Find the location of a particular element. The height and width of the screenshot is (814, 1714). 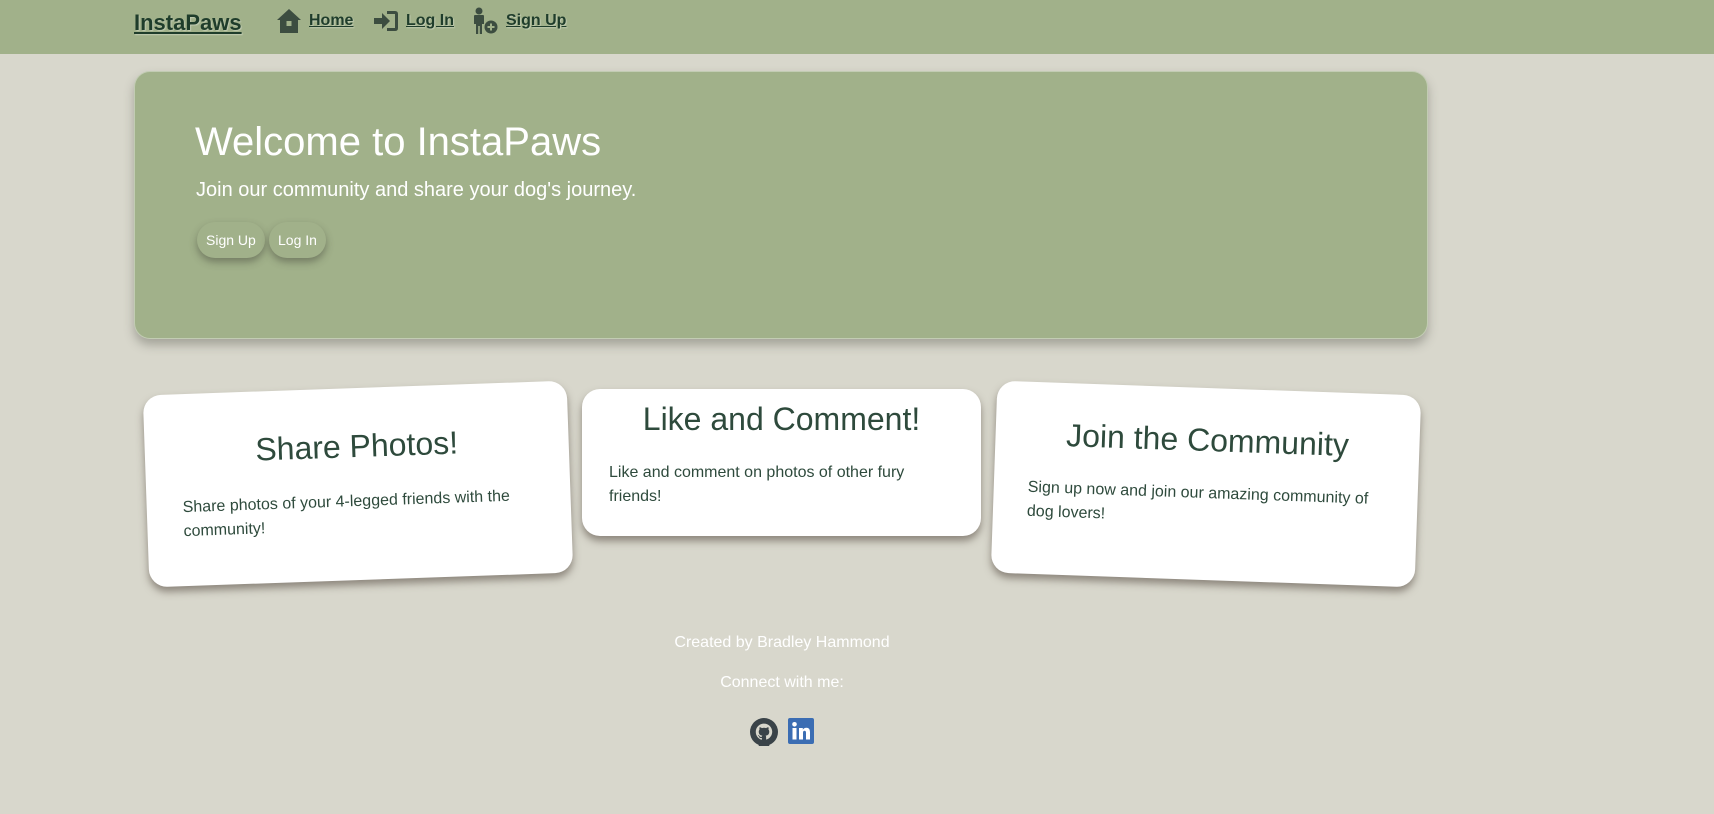

nav-home-link: Home is located at coordinates (314, 21).